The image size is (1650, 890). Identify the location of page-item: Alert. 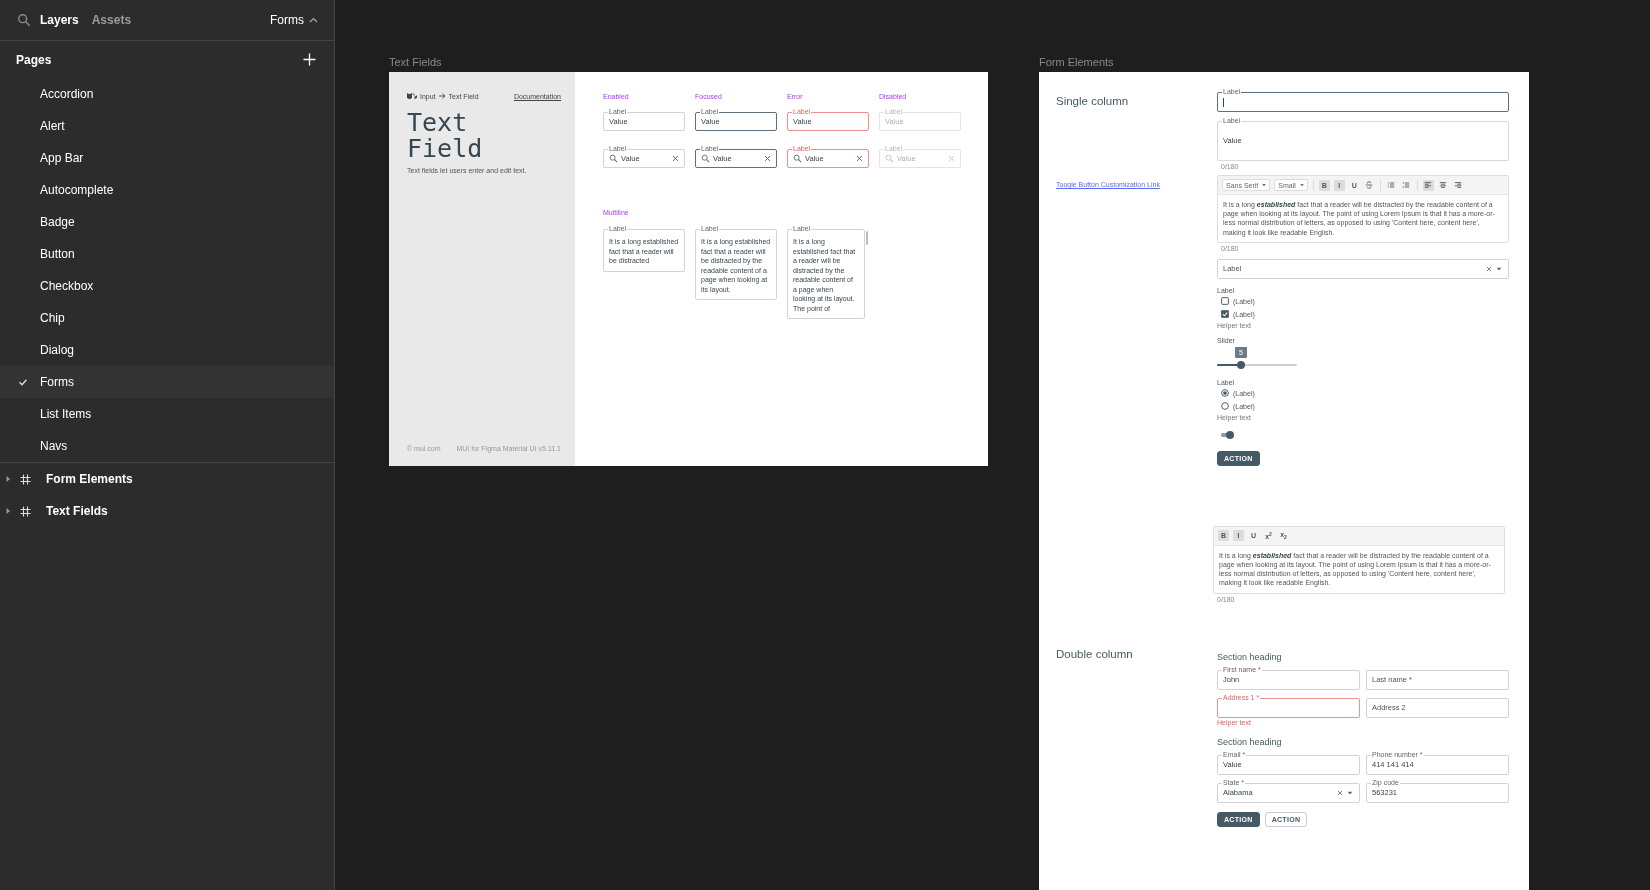
(167, 126).